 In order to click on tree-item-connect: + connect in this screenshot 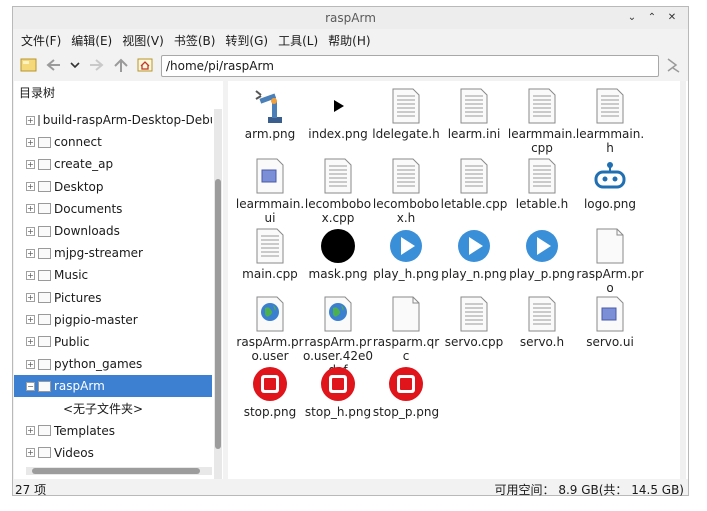, I will do `click(113, 142)`.